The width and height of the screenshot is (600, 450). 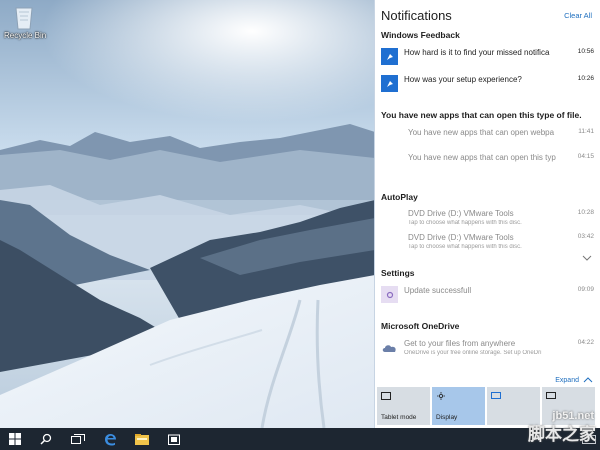 What do you see at coordinates (300, 439) in the screenshot?
I see `taskbar` at bounding box center [300, 439].